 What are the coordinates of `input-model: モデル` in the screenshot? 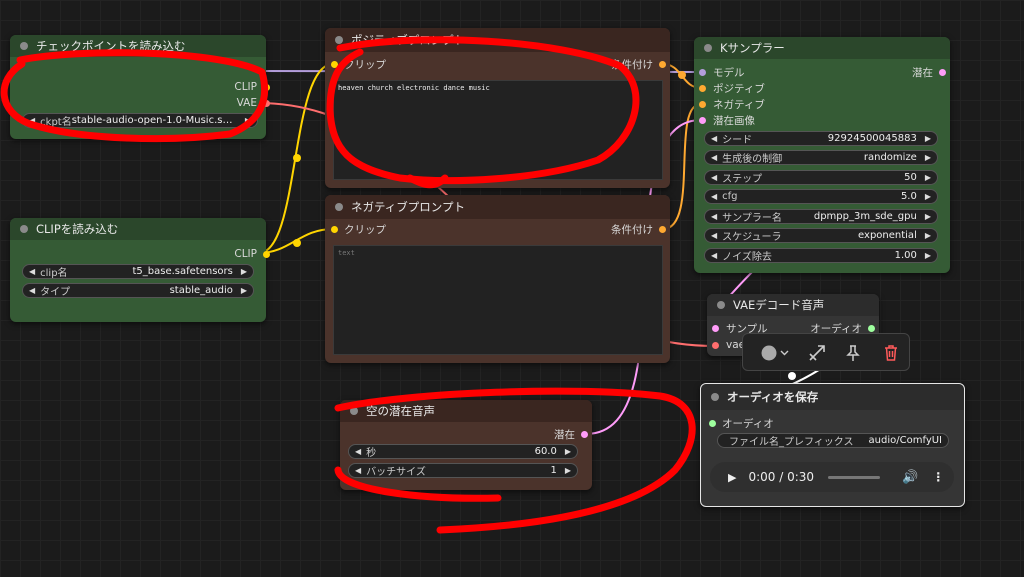 It's located at (722, 72).